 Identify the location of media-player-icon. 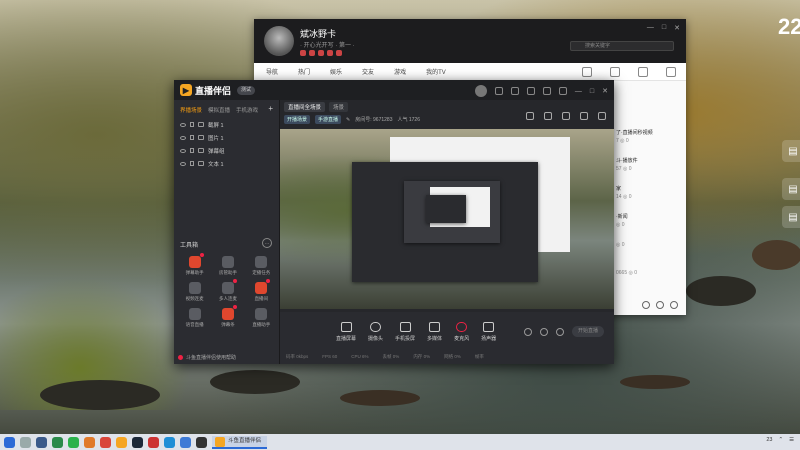
(201, 442).